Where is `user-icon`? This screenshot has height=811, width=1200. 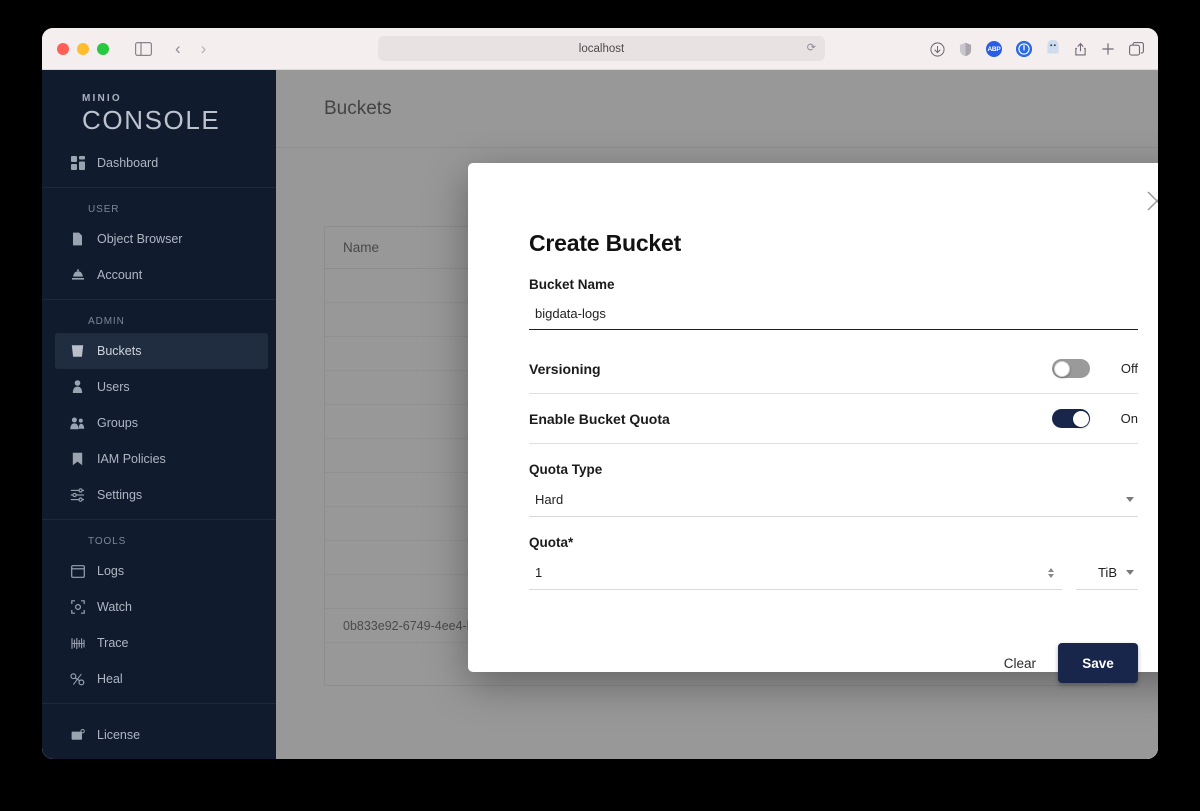 user-icon is located at coordinates (77, 387).